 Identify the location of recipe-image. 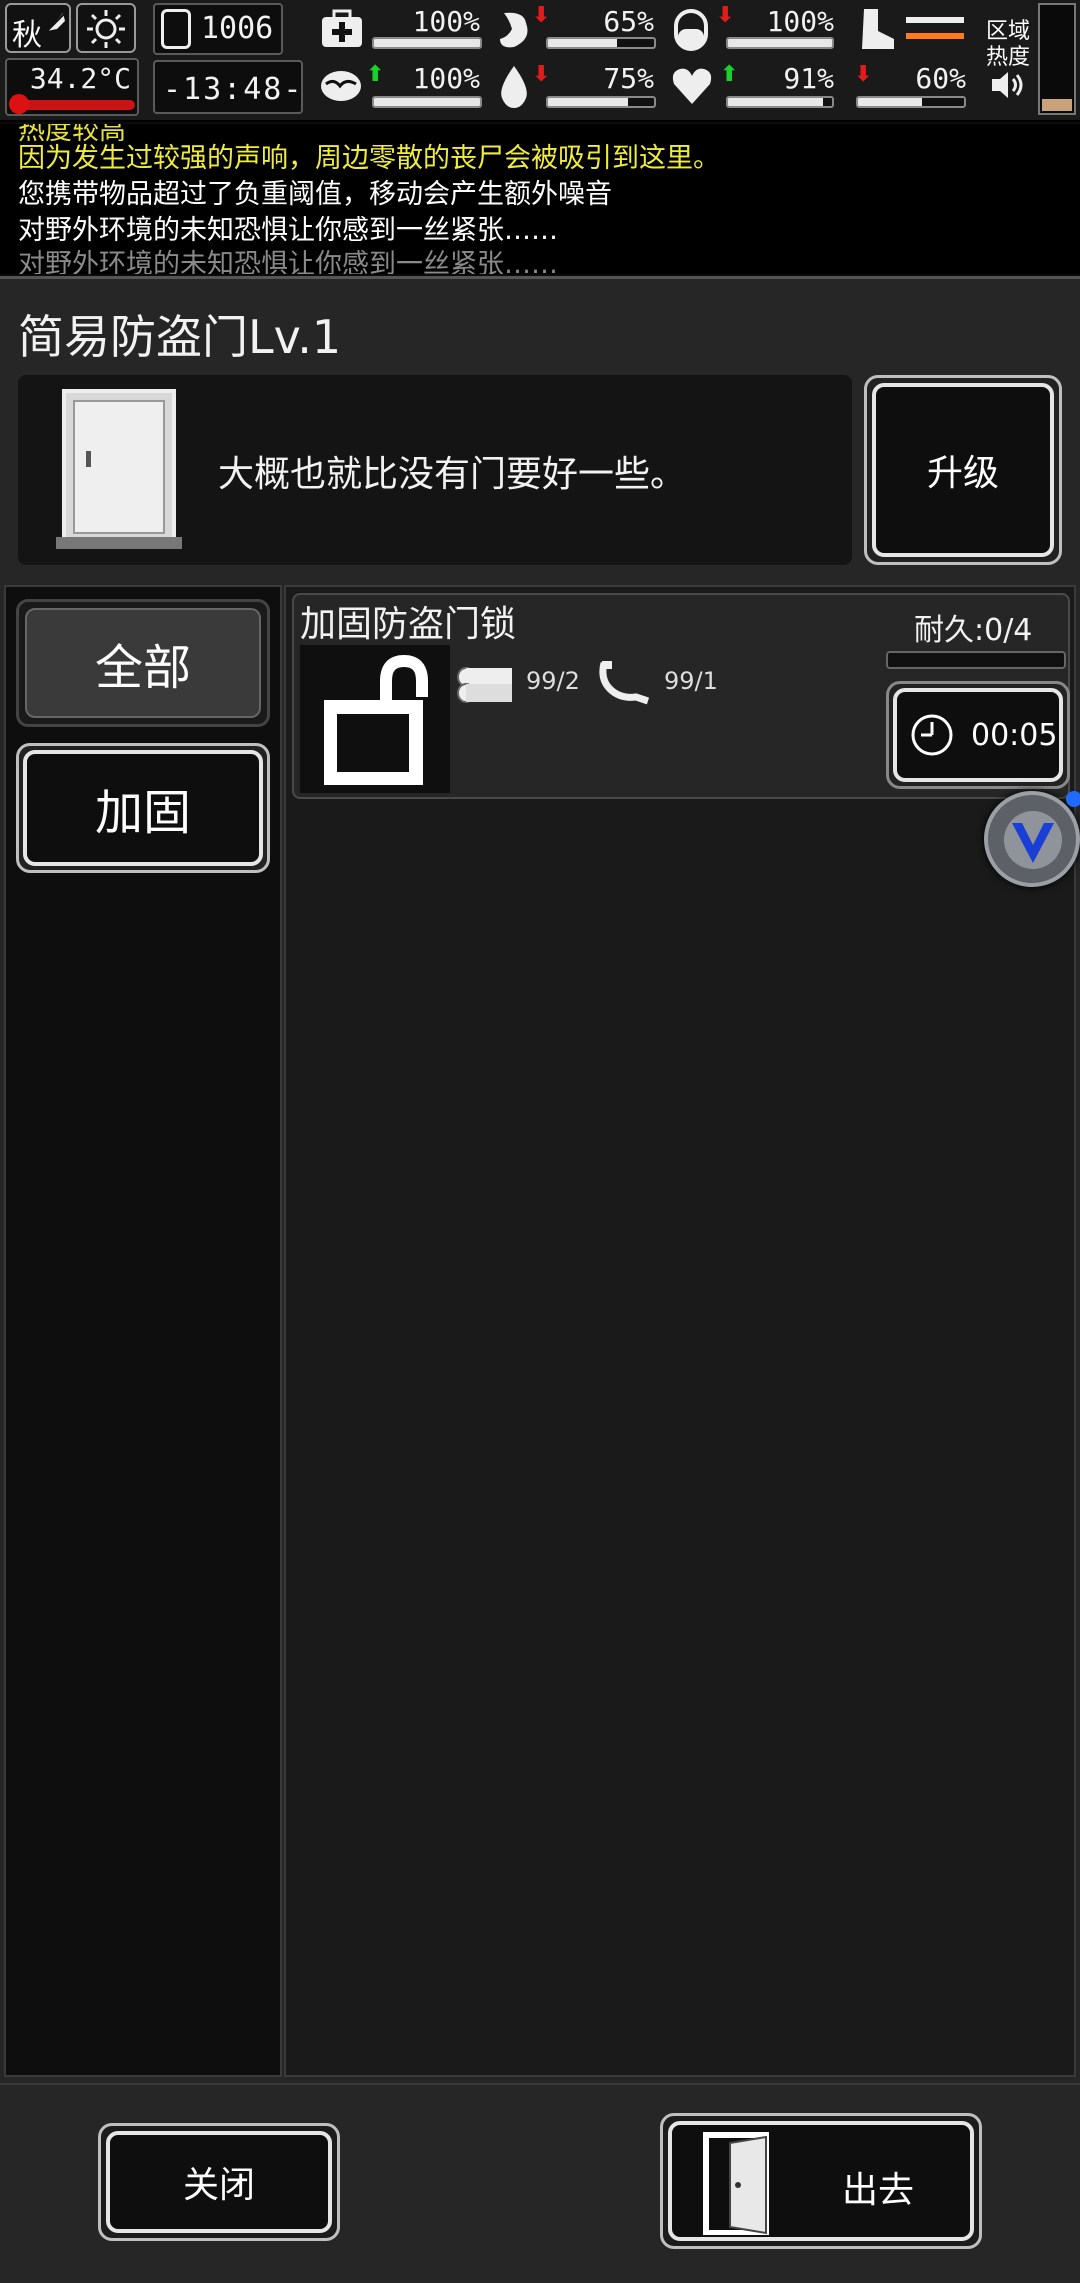
(375, 719).